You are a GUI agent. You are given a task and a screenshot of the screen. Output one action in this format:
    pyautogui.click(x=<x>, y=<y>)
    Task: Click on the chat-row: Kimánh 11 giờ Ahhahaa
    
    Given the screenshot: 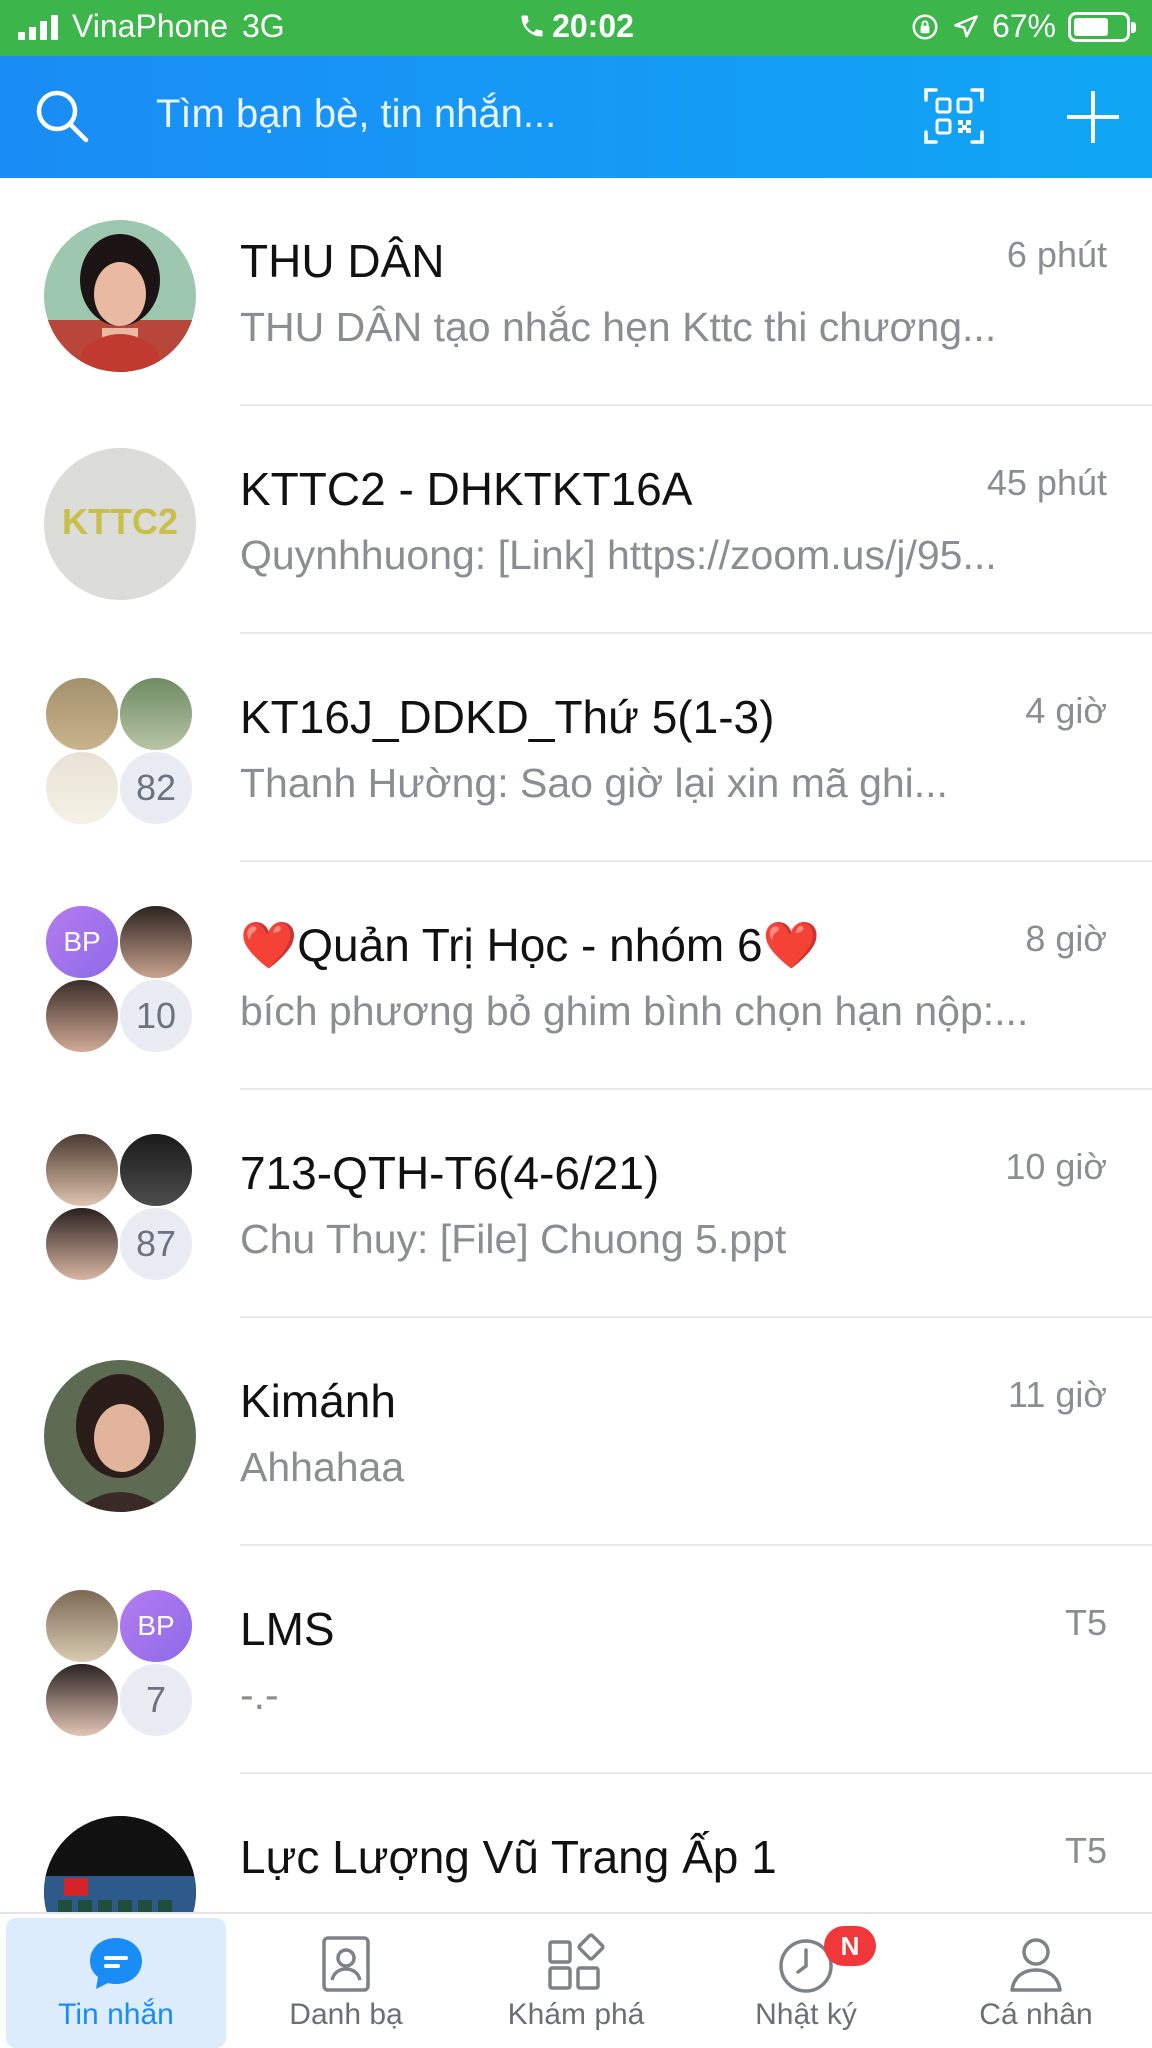 What is the action you would take?
    pyautogui.click(x=576, y=1432)
    